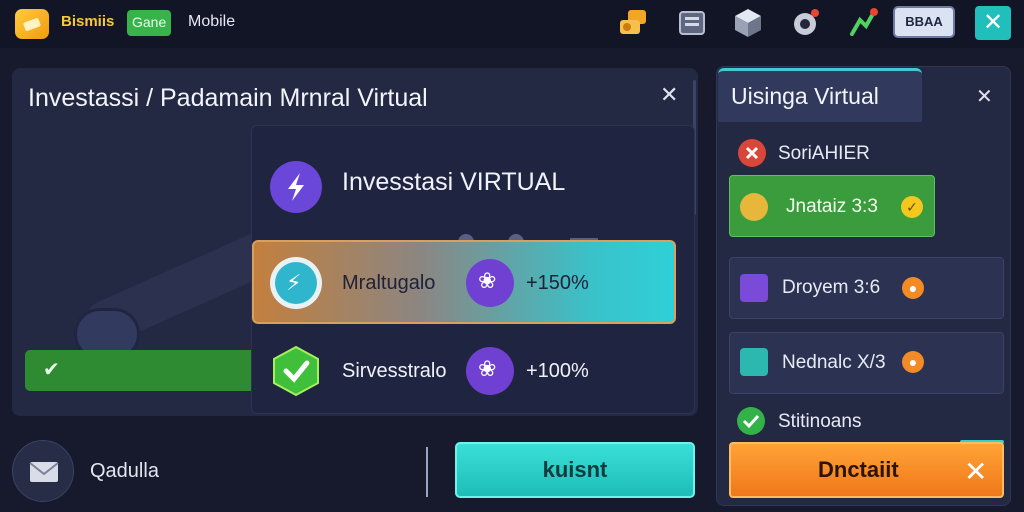 This screenshot has height=512, width=1024. I want to click on divider, so click(427, 472).